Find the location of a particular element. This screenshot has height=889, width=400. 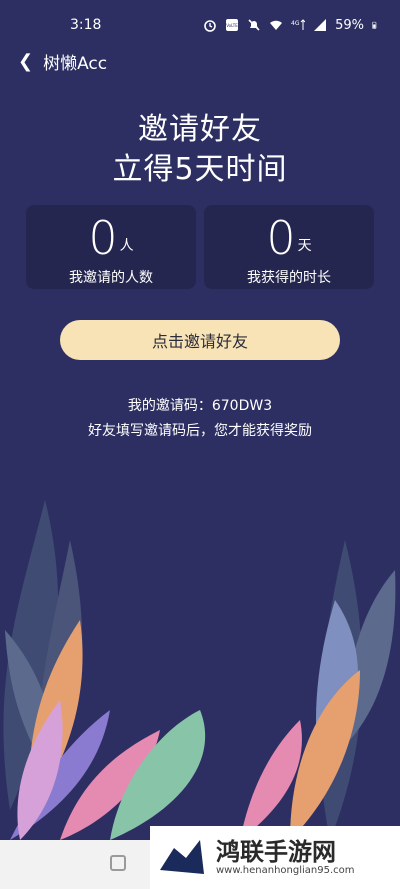

headline: 邀请好友 立得5天时间 is located at coordinates (200, 150).